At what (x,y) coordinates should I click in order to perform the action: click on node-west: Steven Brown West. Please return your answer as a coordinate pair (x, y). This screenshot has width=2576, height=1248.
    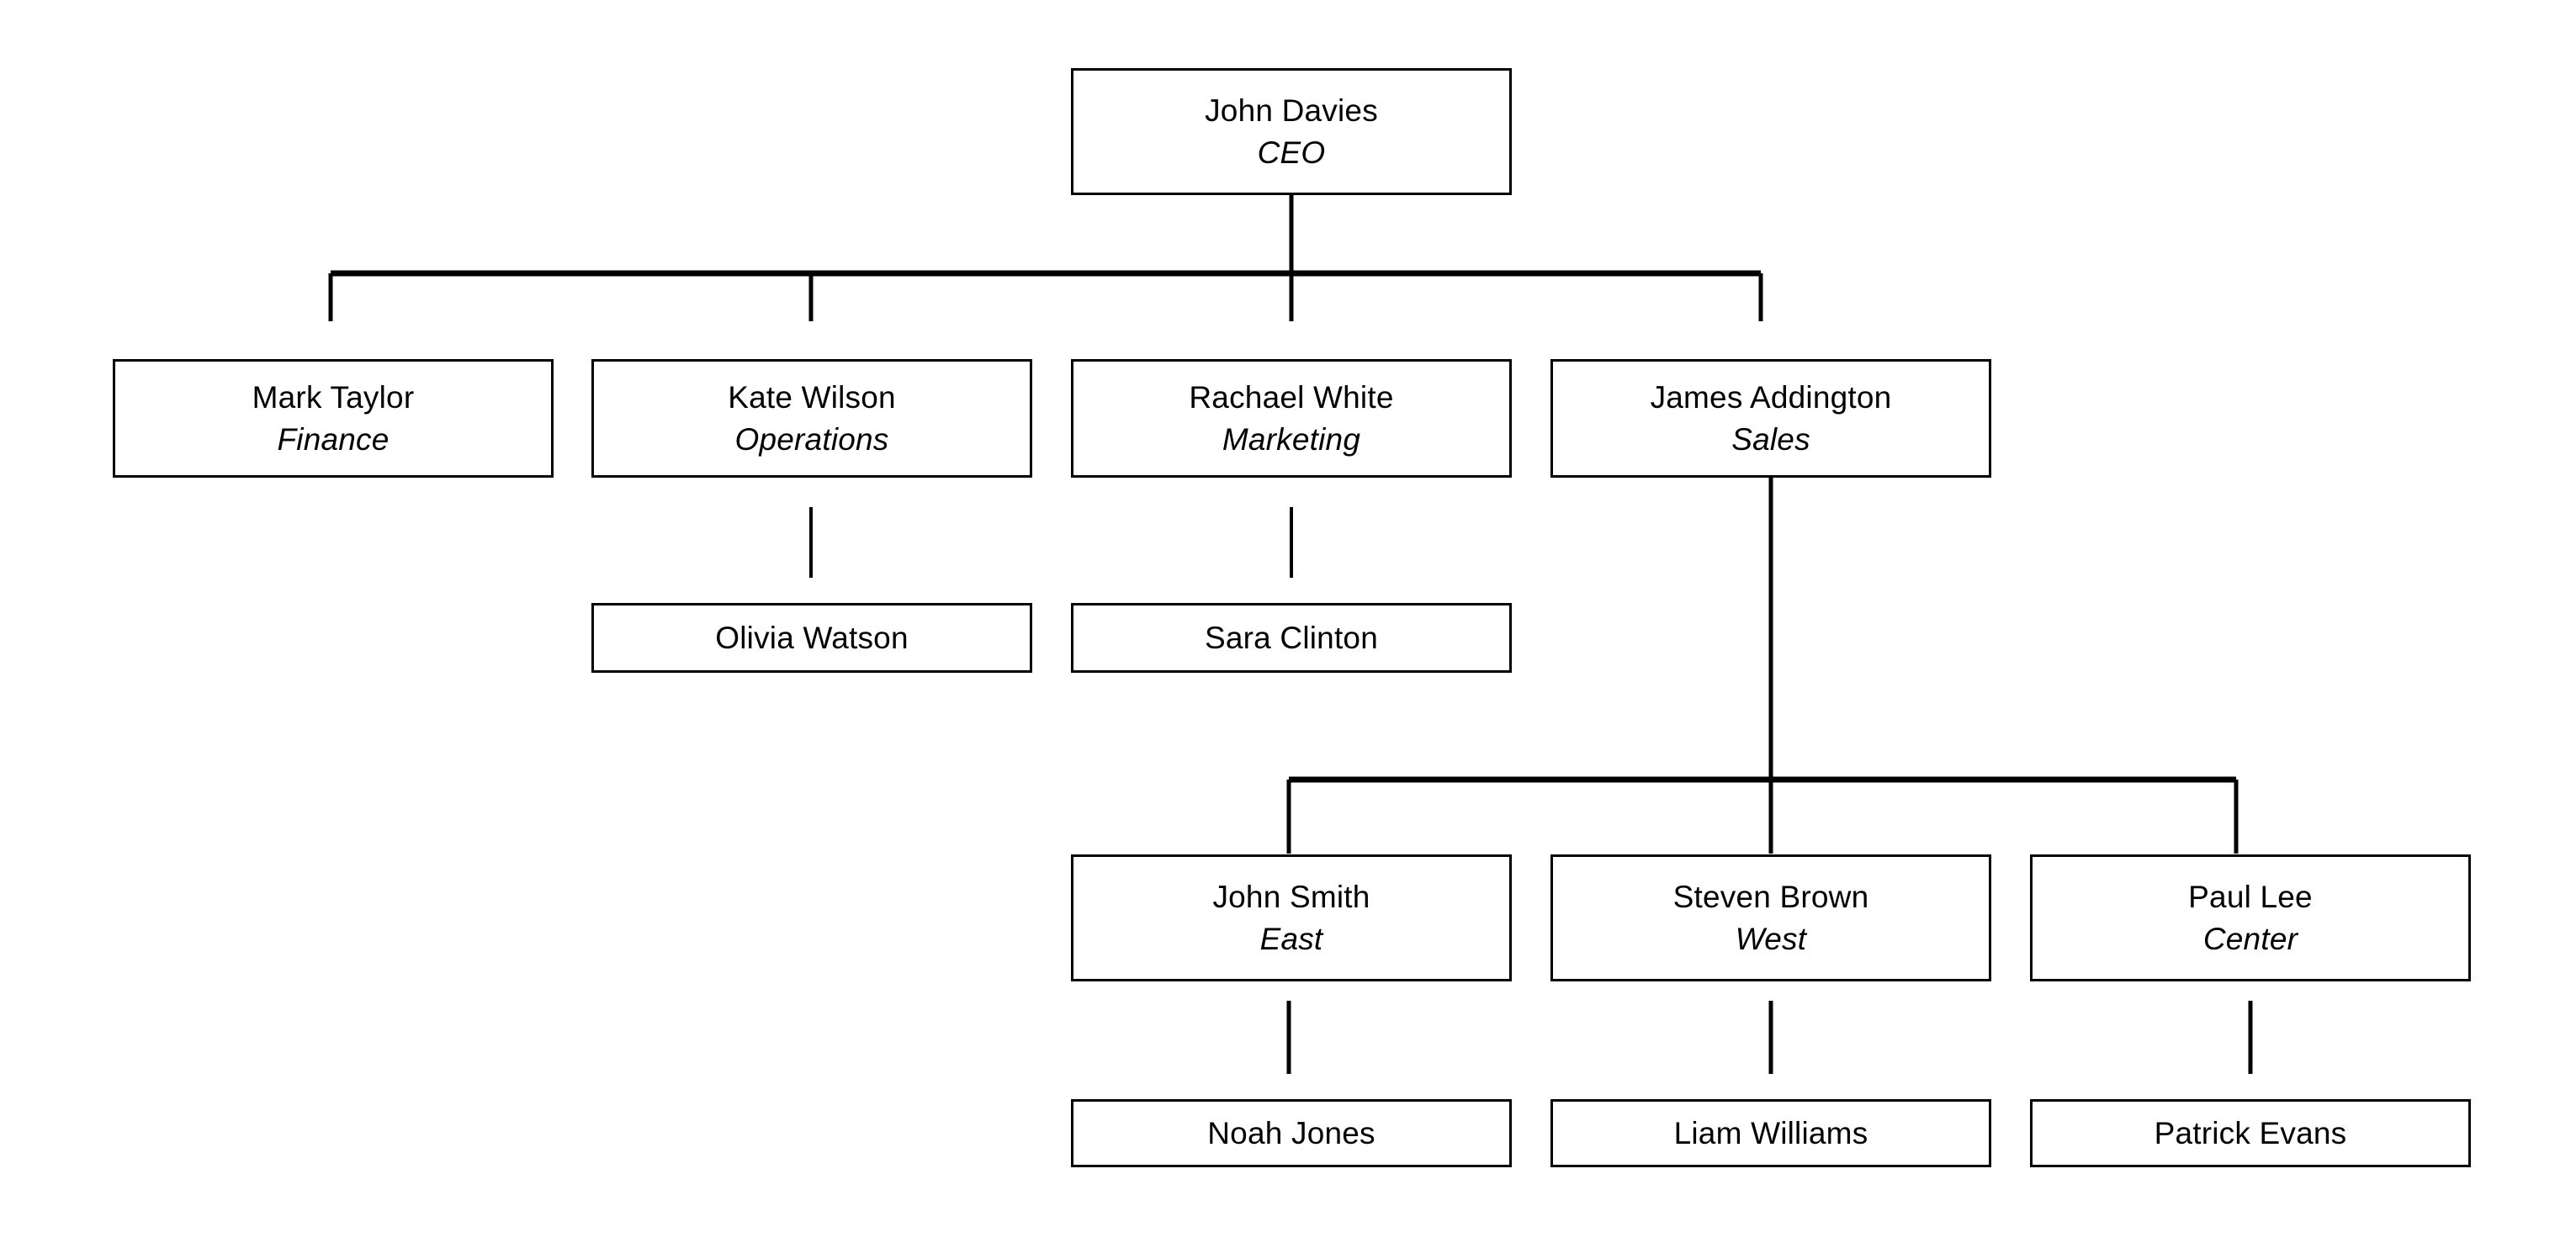
    Looking at the image, I should click on (1770, 917).